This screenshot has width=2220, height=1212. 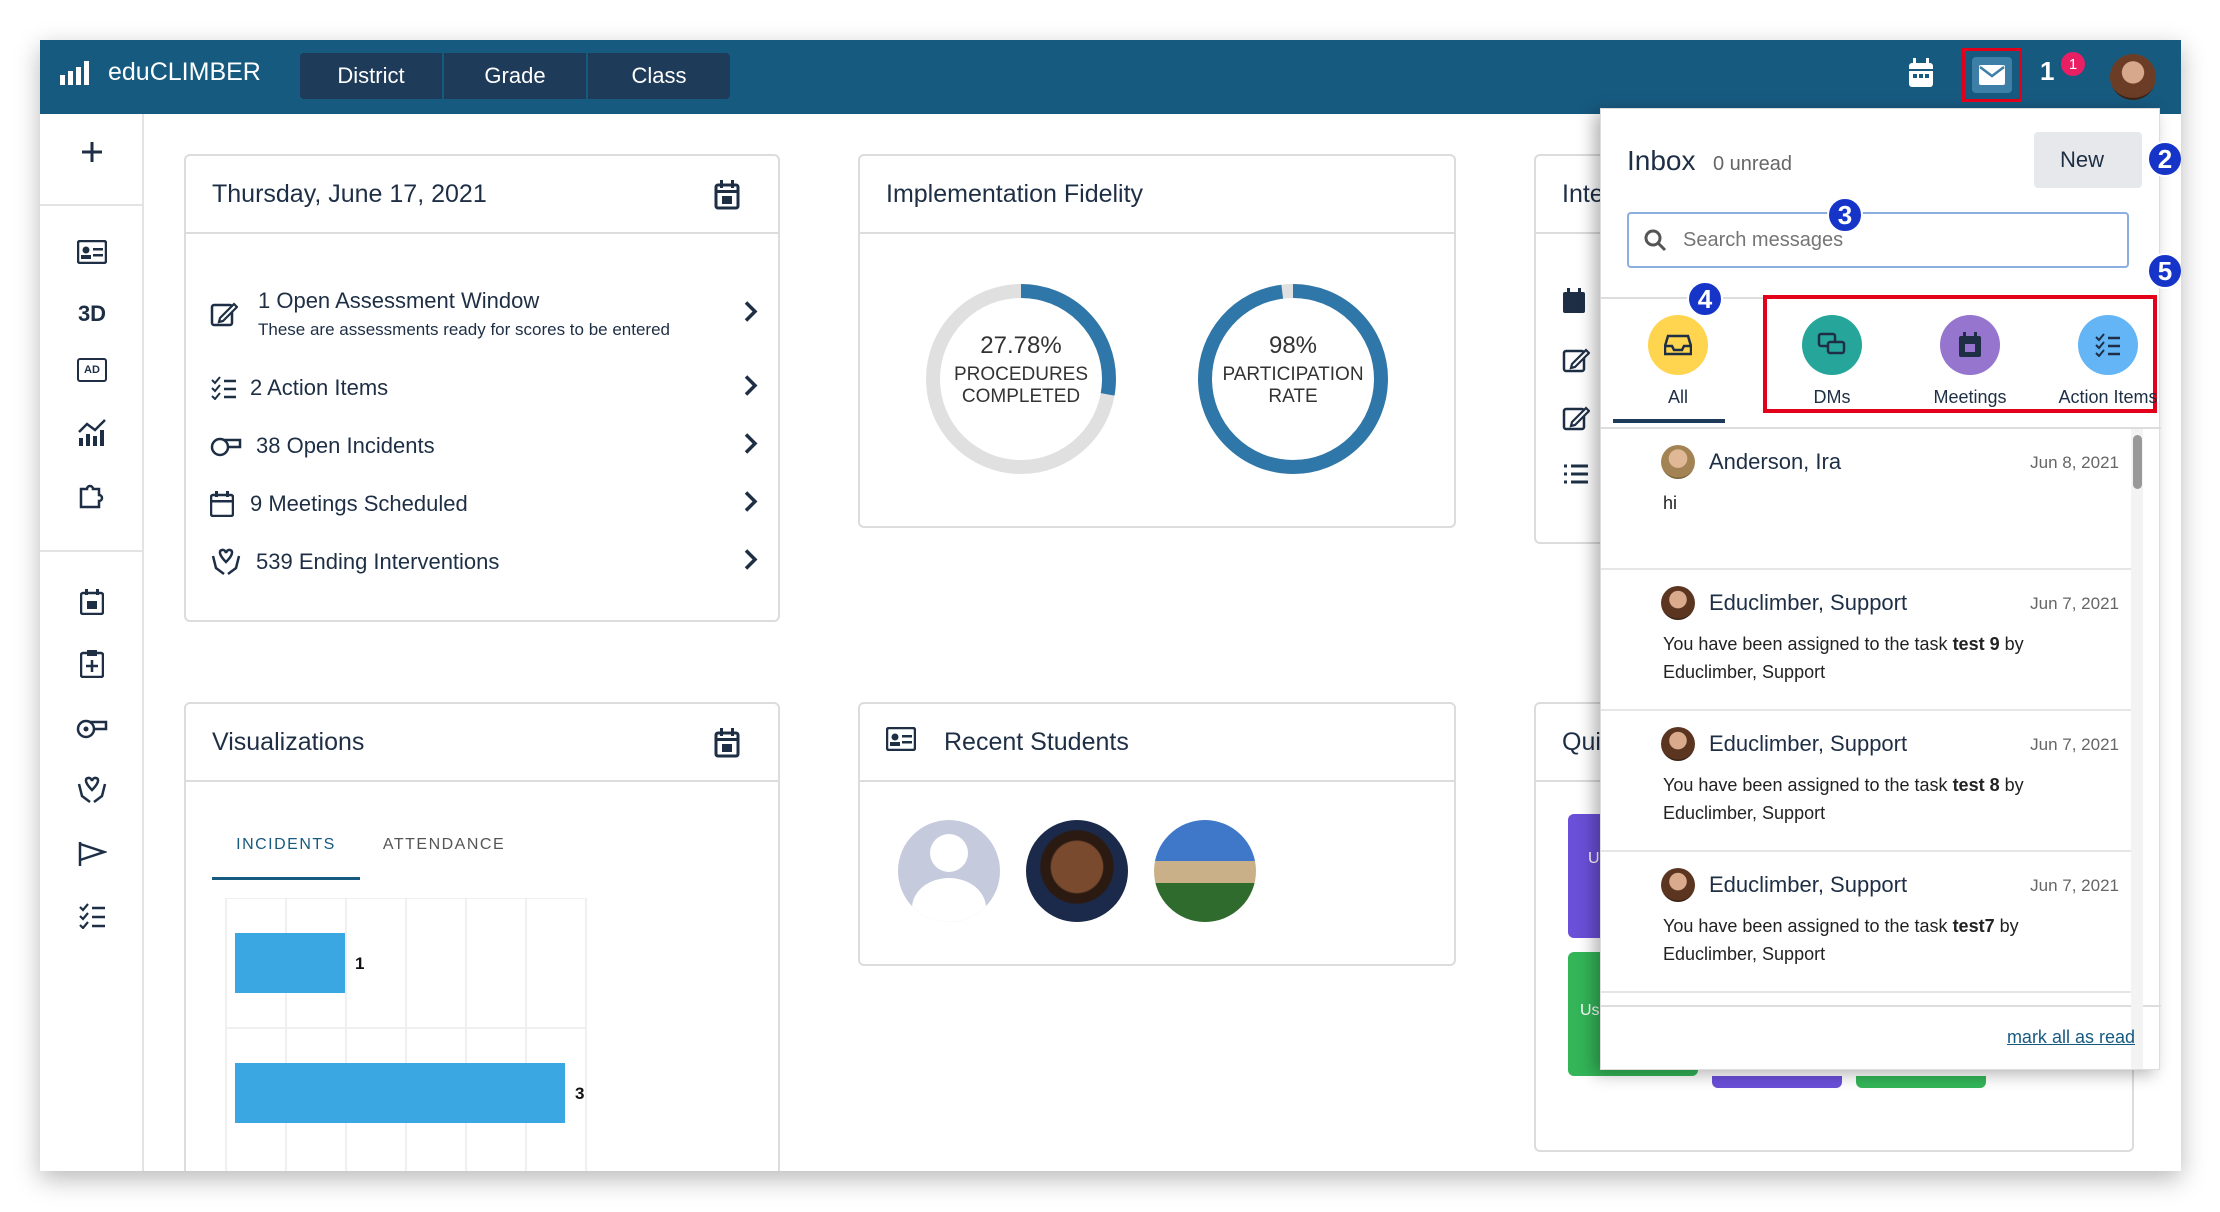 I want to click on message-item: Anderson, Ira Jun 8, 2021 hi, so click(x=1871, y=499).